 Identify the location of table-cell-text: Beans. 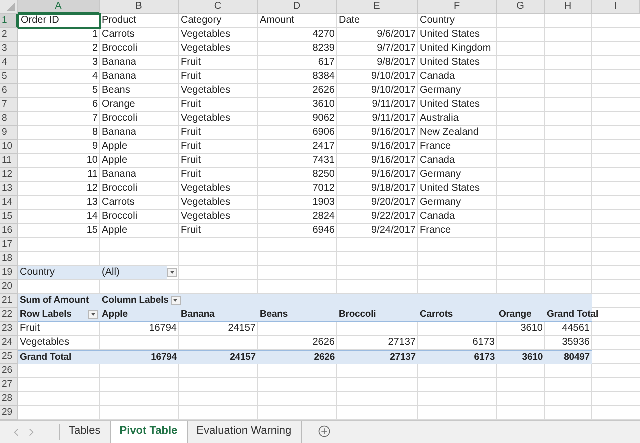
(116, 90).